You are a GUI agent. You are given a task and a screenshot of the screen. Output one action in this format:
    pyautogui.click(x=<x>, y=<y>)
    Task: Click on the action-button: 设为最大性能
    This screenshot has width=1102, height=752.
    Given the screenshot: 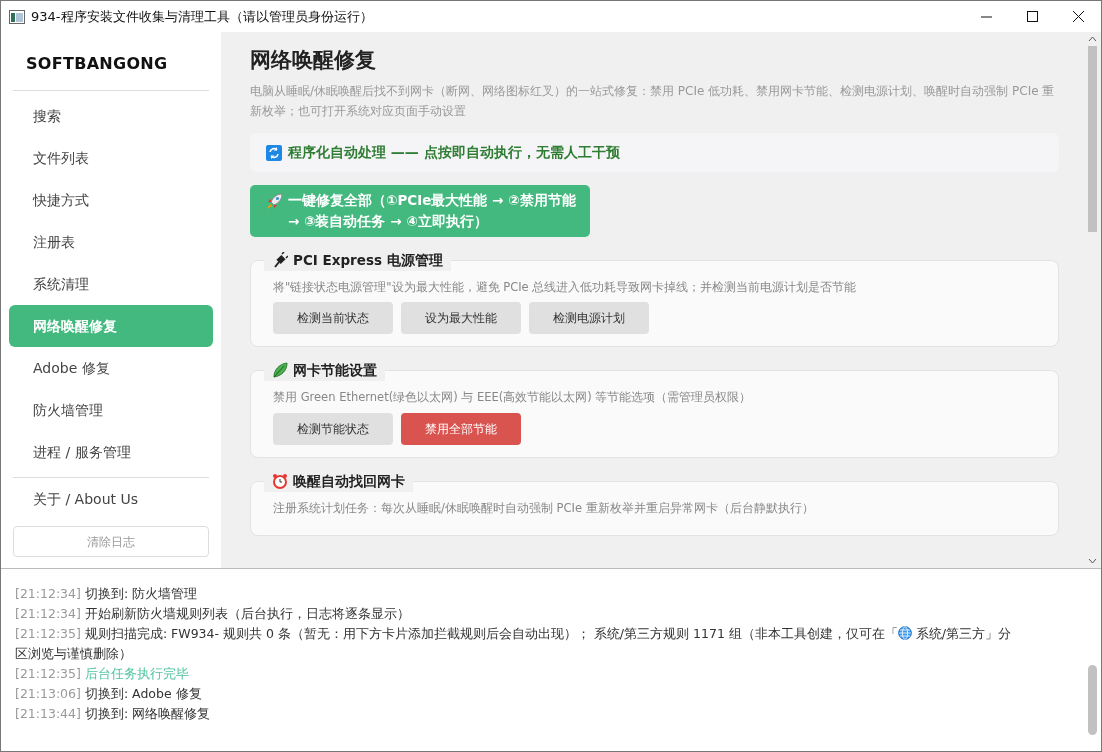 What is the action you would take?
    pyautogui.click(x=461, y=318)
    